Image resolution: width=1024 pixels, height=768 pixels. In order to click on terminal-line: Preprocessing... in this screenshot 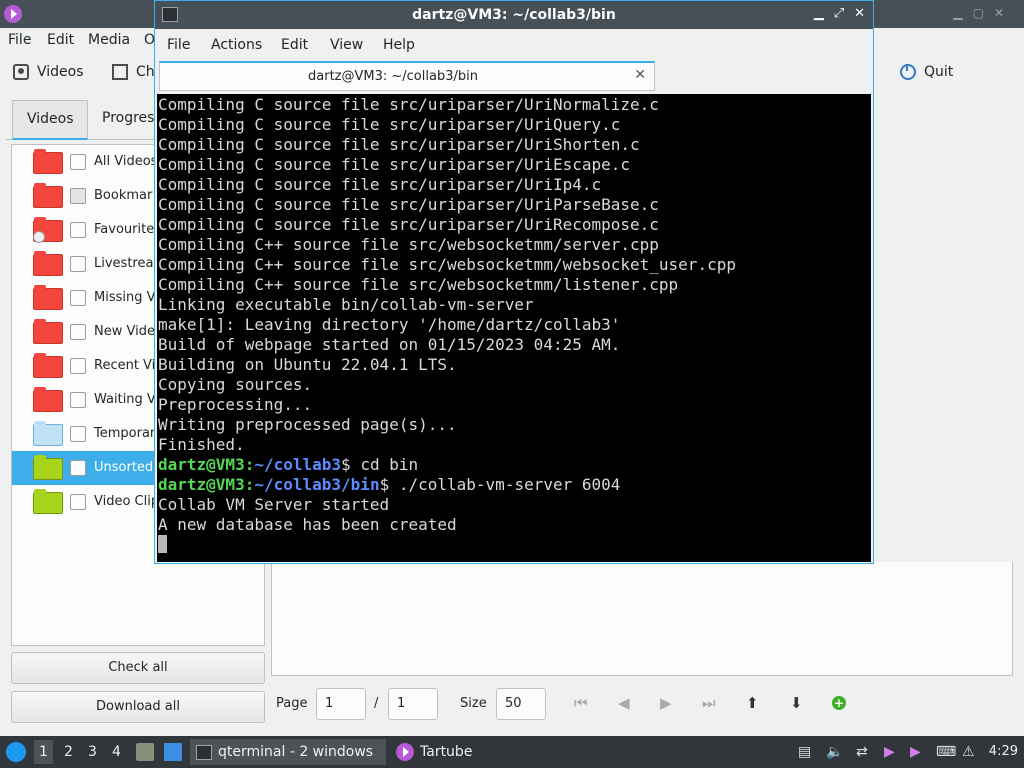, I will do `click(235, 404)`.